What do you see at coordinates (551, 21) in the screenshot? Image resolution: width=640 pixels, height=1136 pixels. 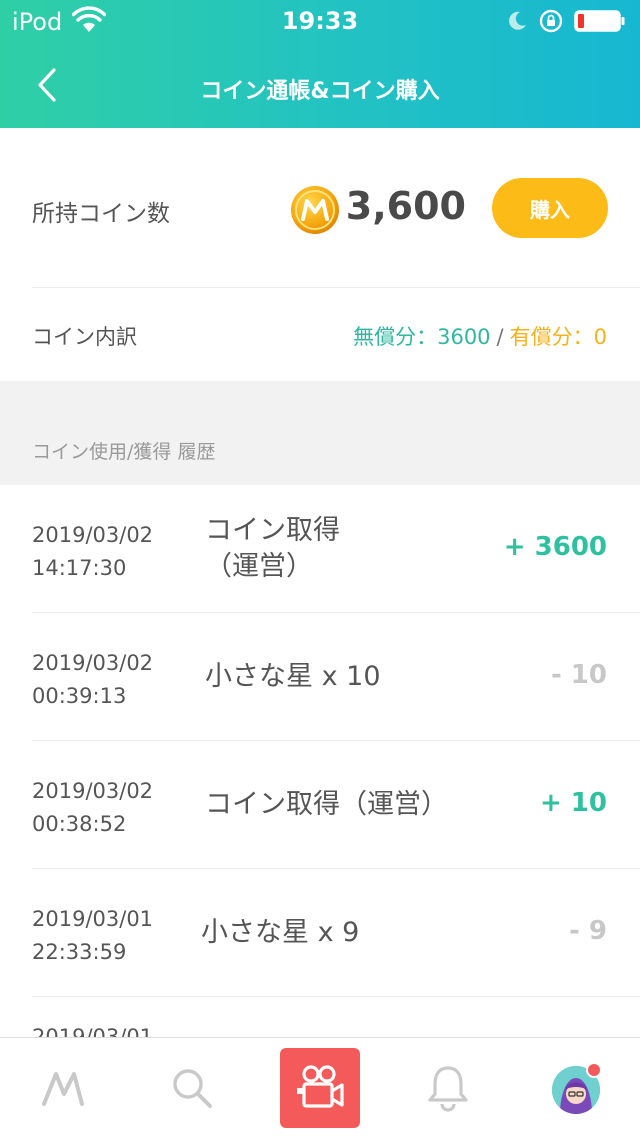 I see `rotation-lock-icon` at bounding box center [551, 21].